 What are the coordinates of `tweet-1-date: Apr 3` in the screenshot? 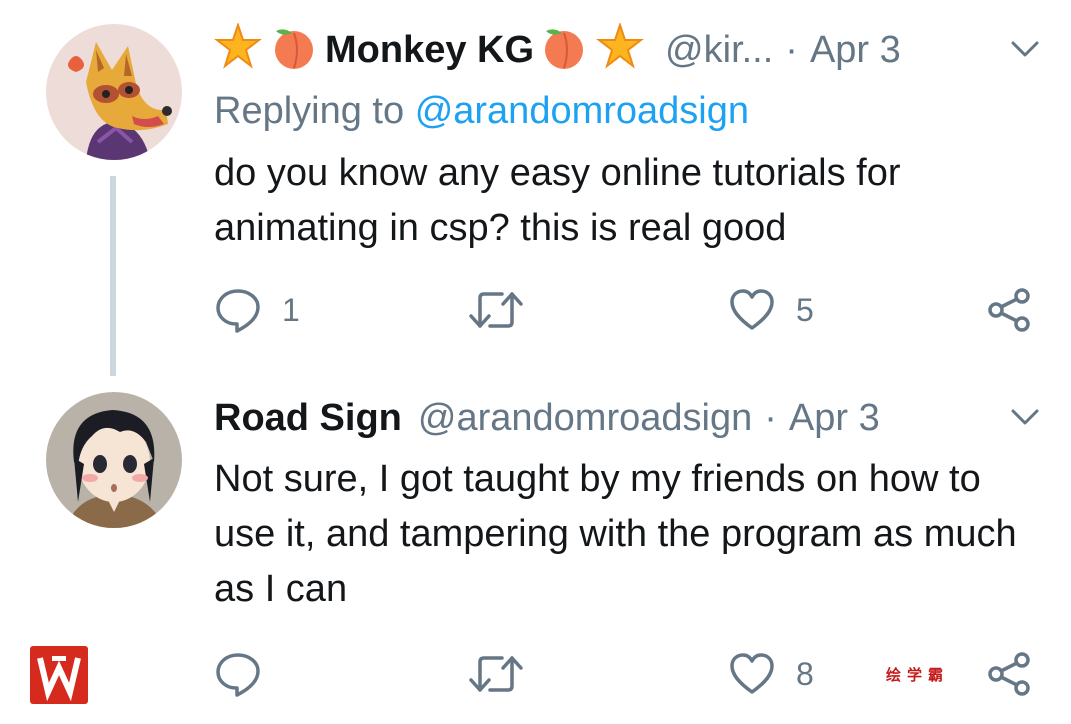 It's located at (855, 50).